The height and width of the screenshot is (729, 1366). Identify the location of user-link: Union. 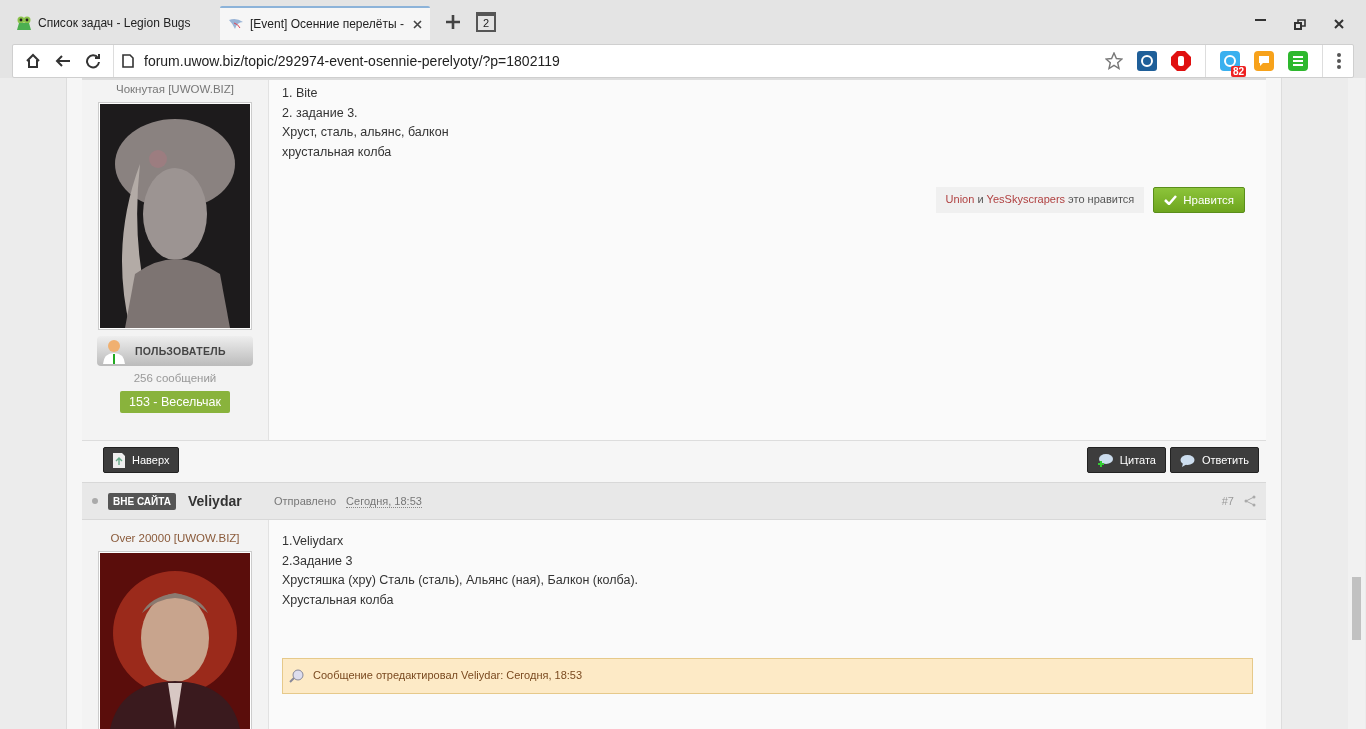
(960, 199).